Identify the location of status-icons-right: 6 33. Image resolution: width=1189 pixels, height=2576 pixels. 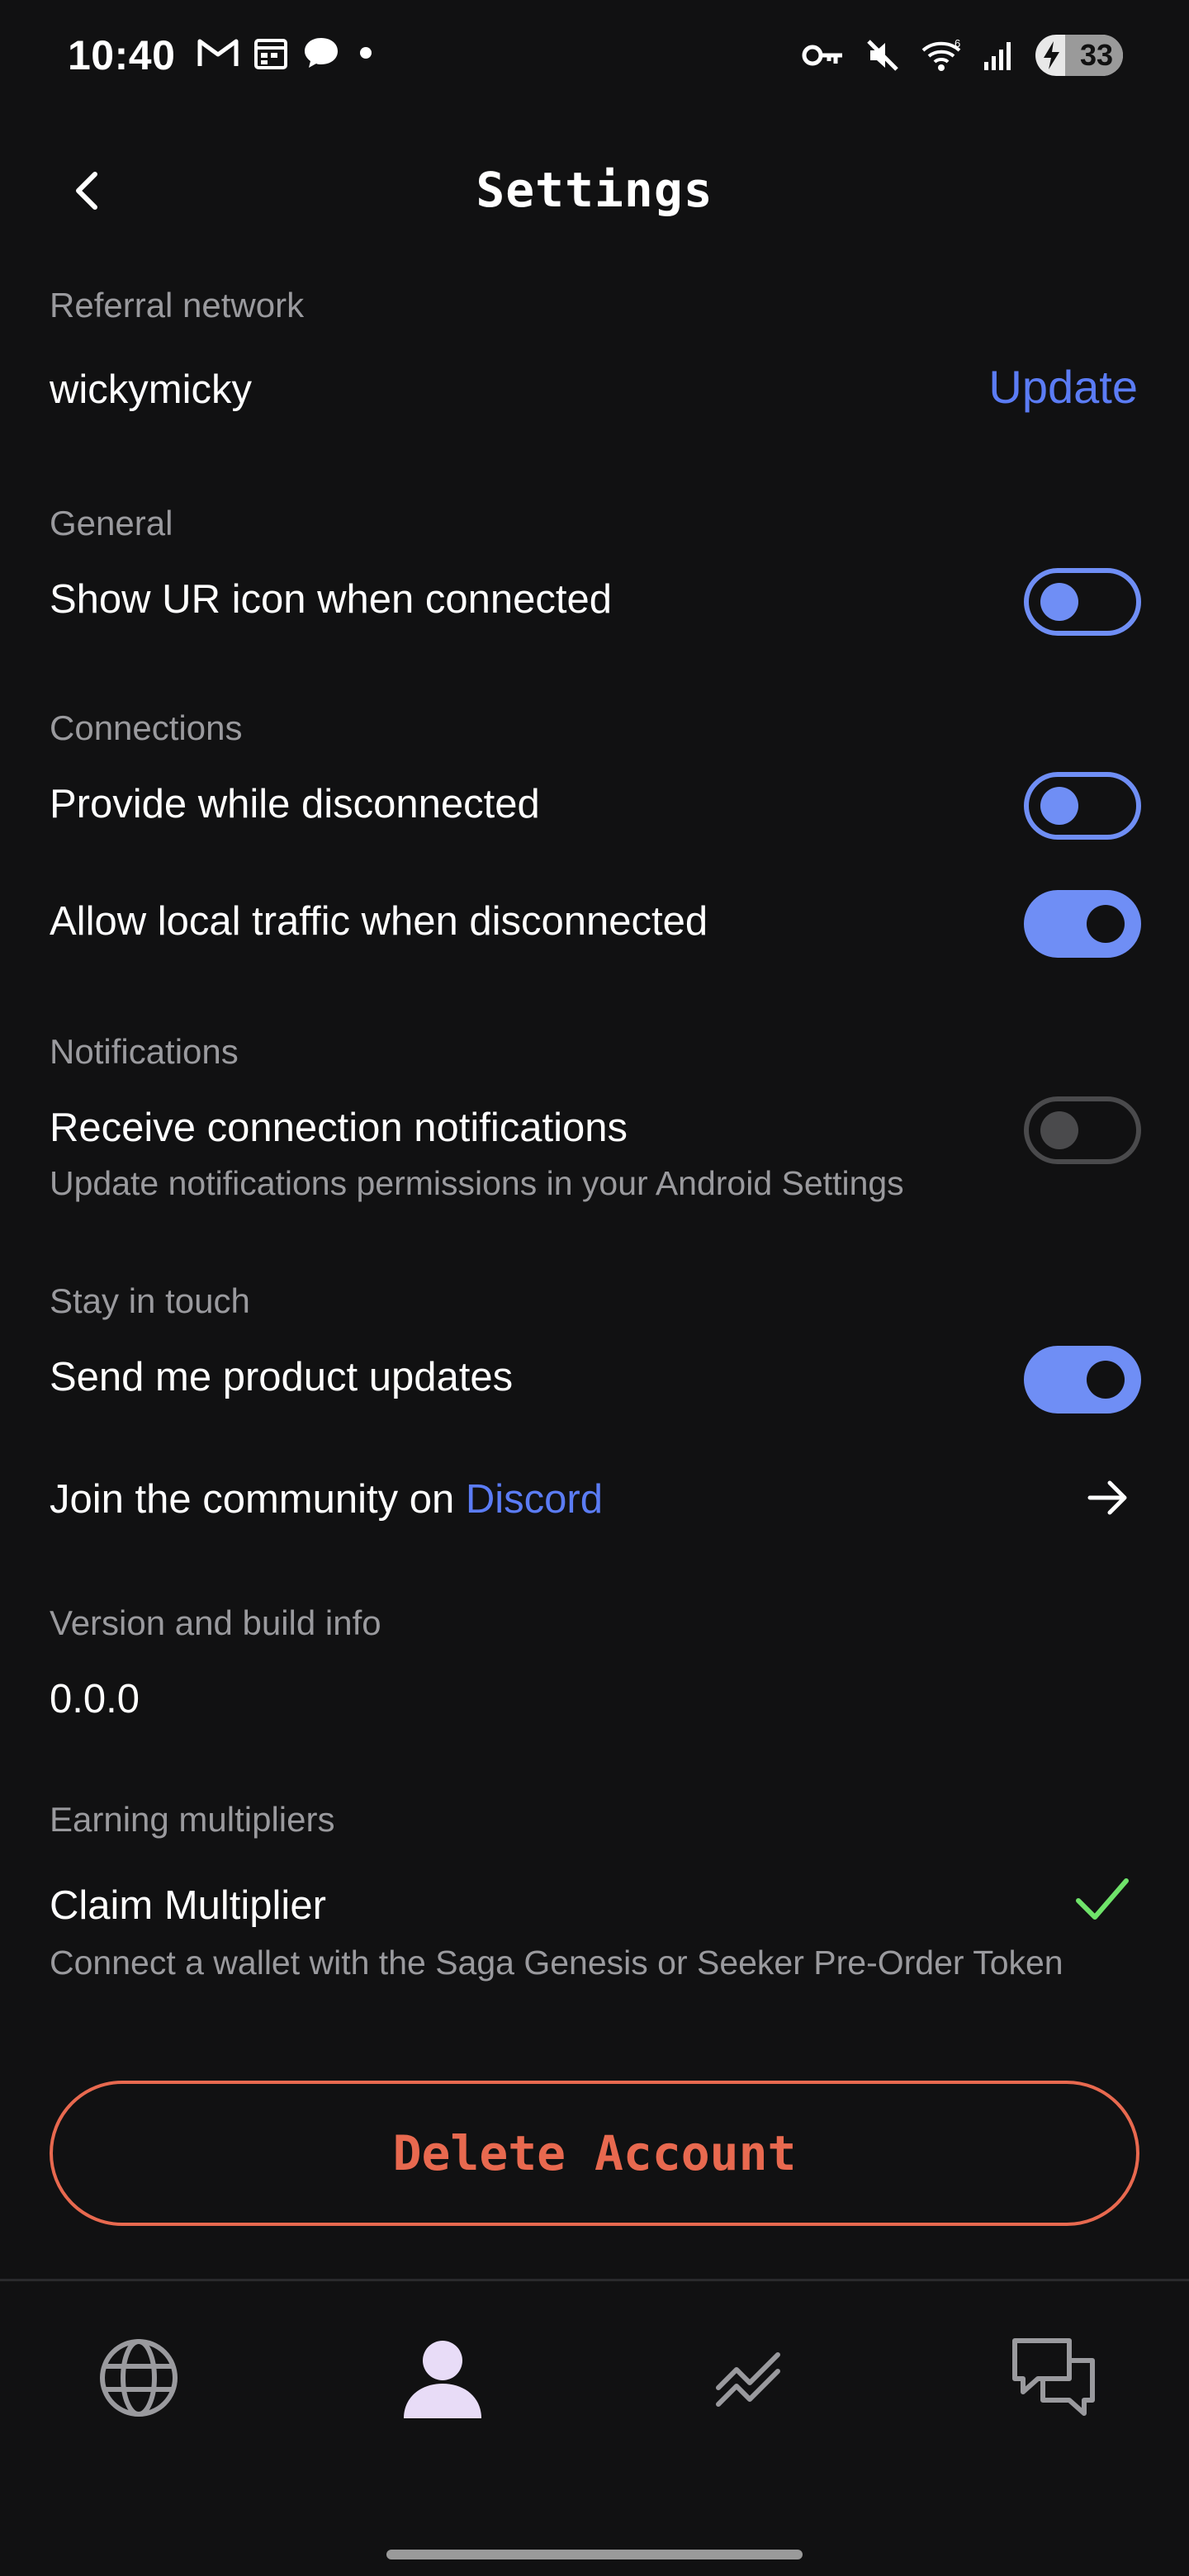
(962, 55).